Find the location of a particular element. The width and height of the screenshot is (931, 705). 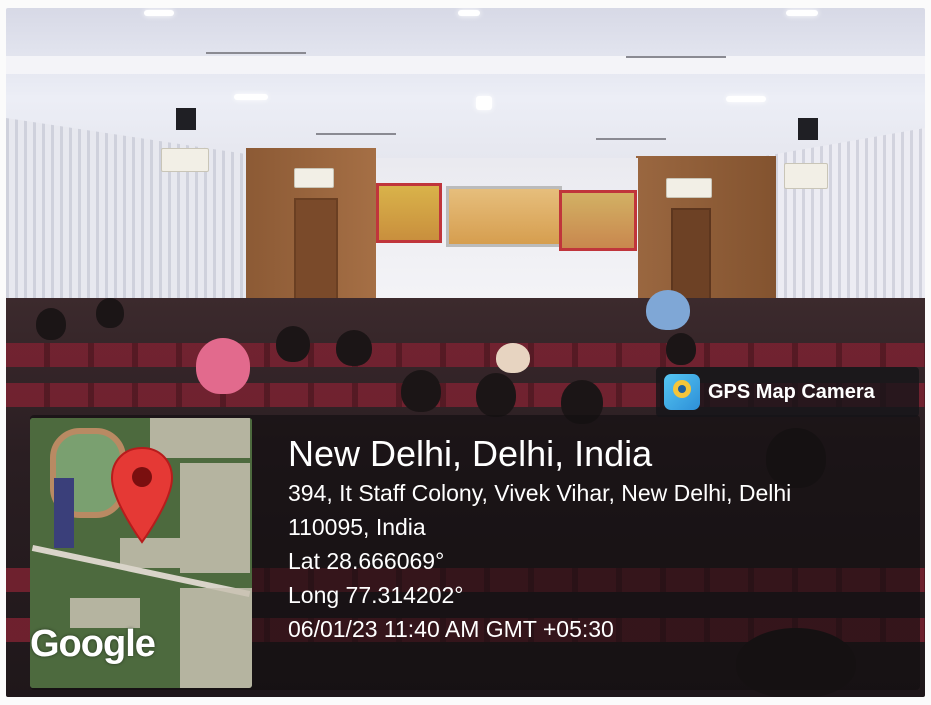

map-court is located at coordinates (64, 513).